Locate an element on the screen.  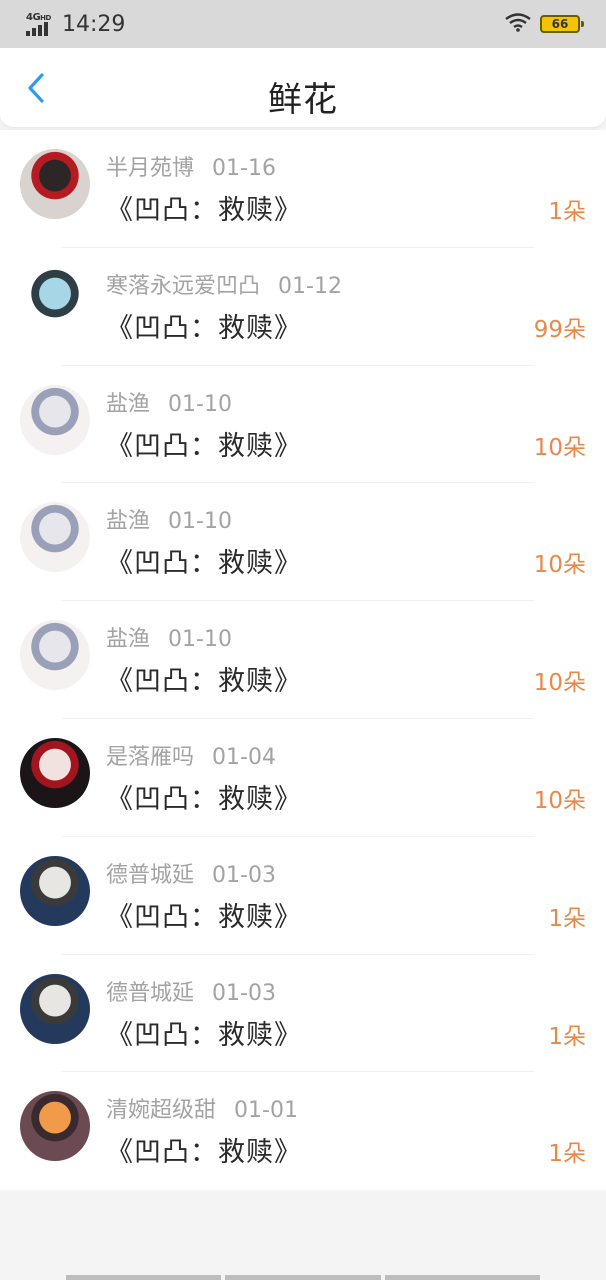
status-time: 14:29 is located at coordinates (94, 24).